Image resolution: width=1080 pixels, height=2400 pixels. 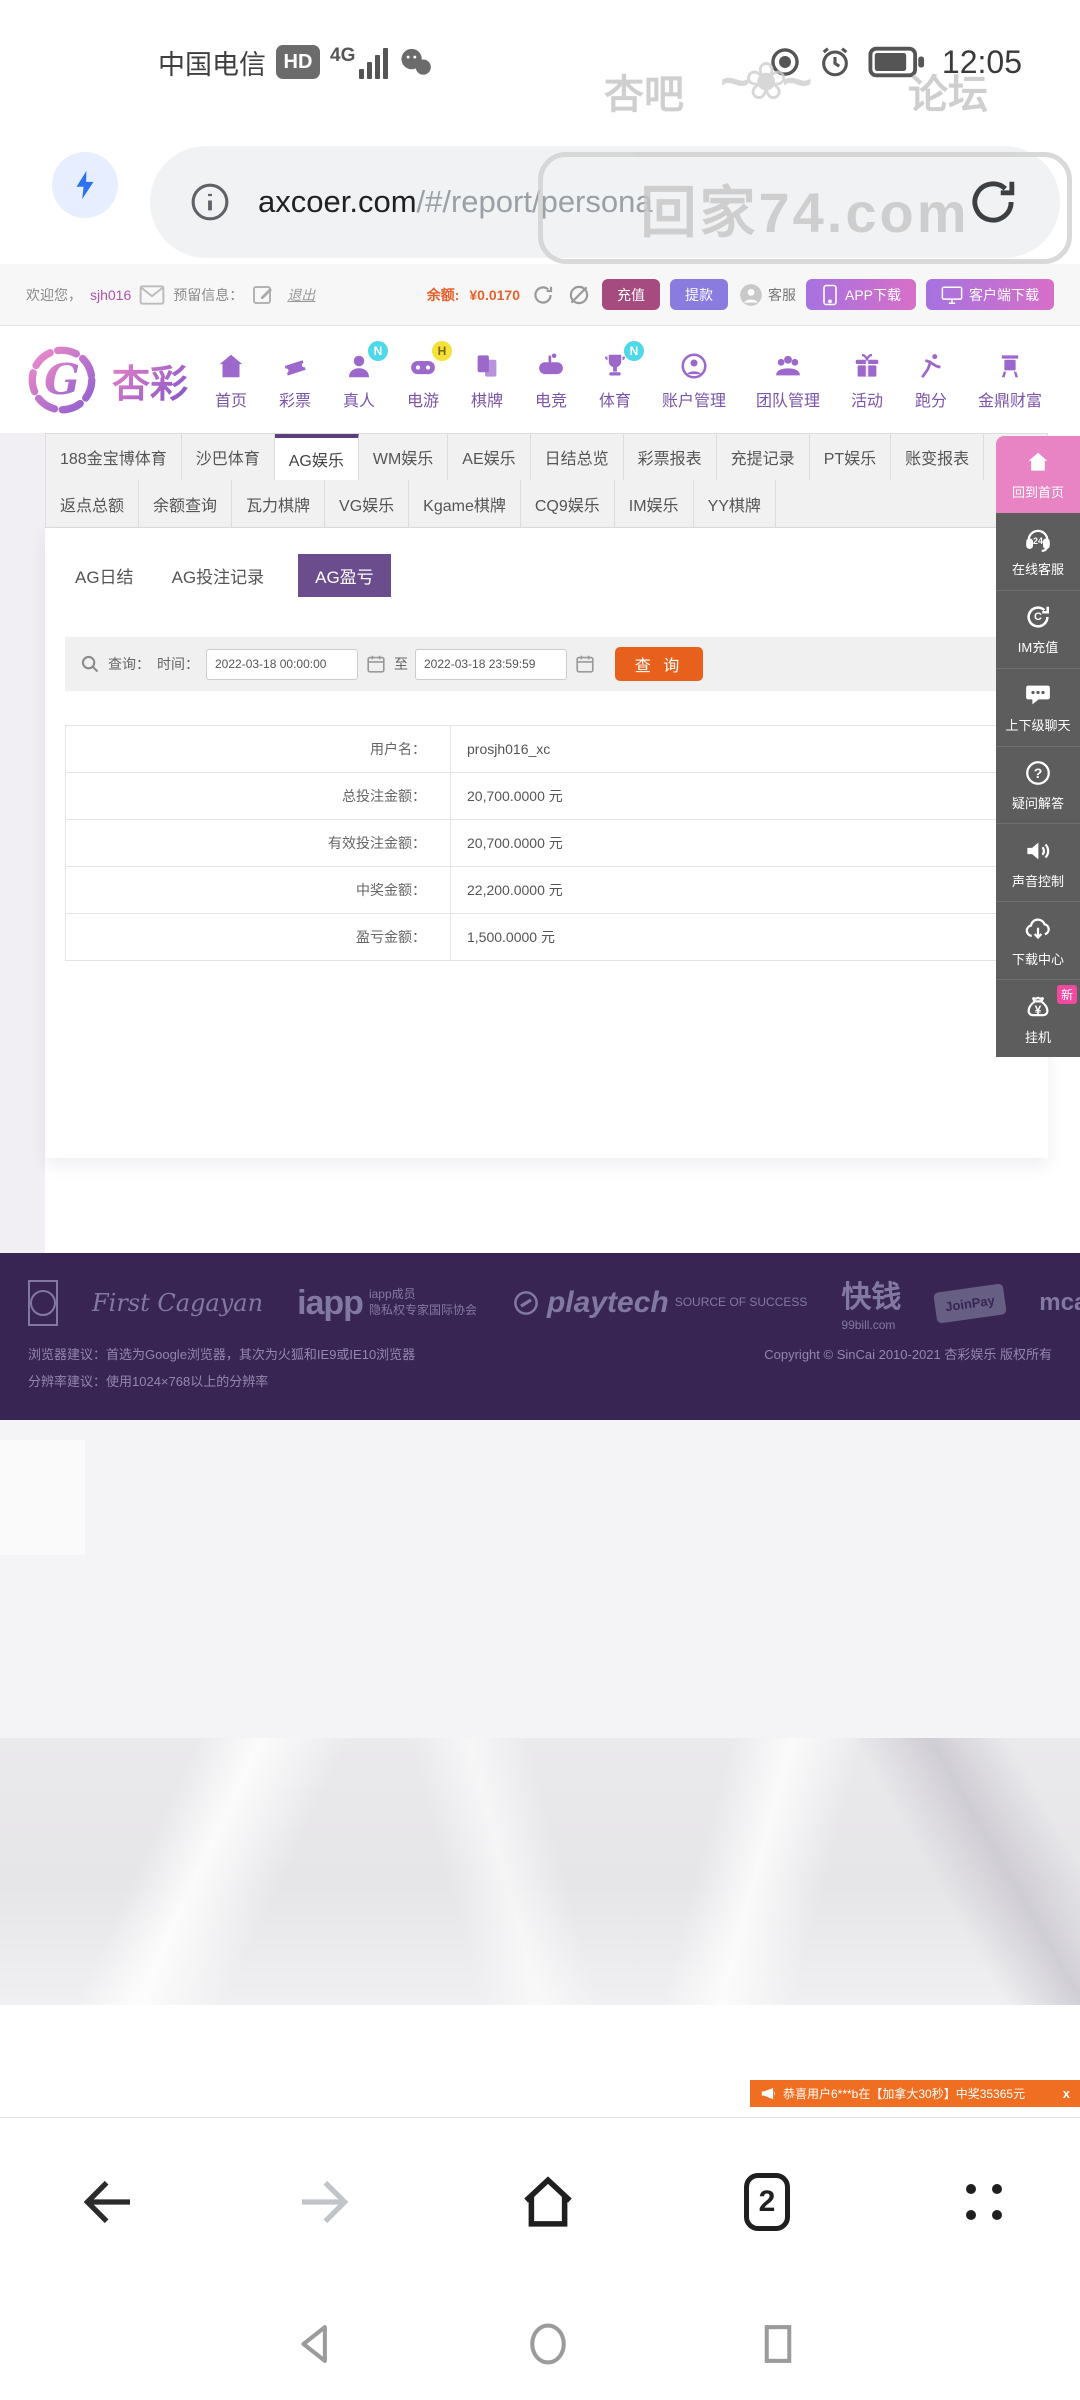 I want to click on carrier-label: 中国电信, so click(x=212, y=64).